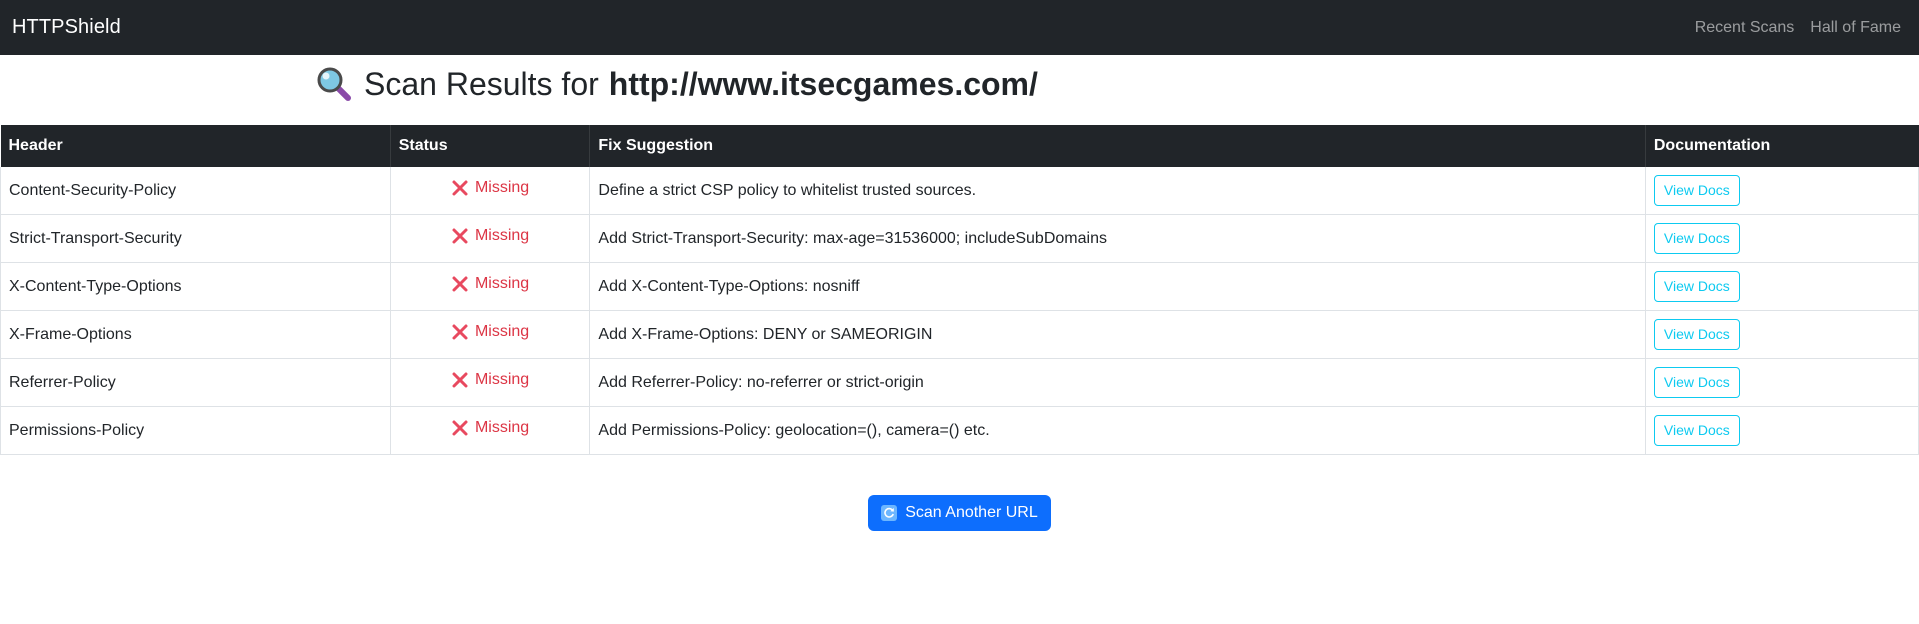 This screenshot has height=624, width=1919. I want to click on nav-link-recent-scans: Recent Scans, so click(1745, 28).